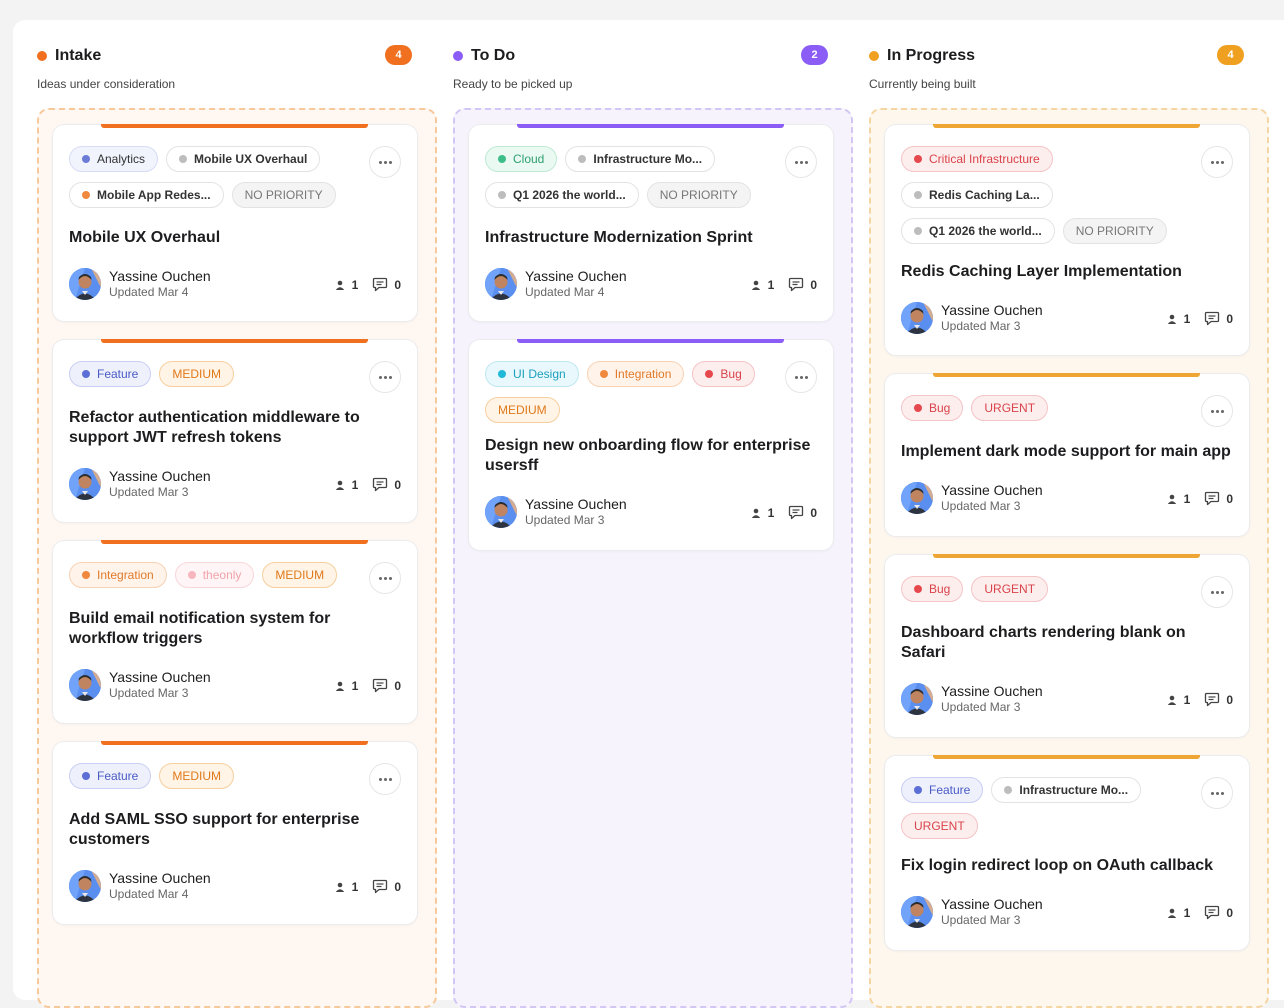 The height and width of the screenshot is (1008, 1284). I want to click on card-title: Mobile UX Overhaul, so click(234, 238).